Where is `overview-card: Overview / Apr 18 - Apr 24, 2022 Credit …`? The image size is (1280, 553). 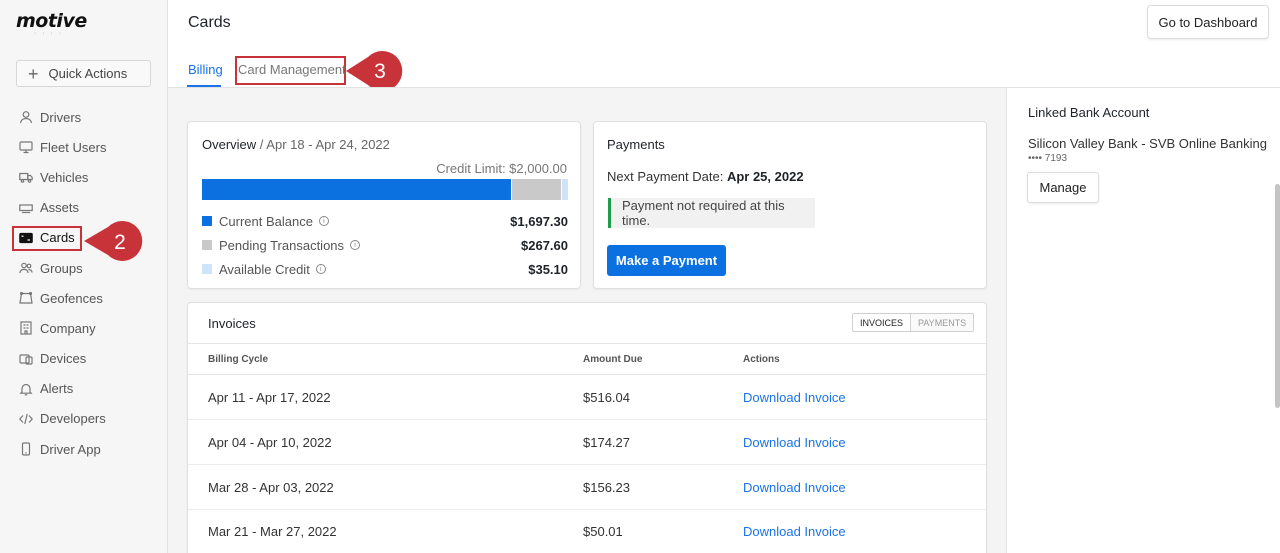 overview-card: Overview / Apr 18 - Apr 24, 2022 Credit … is located at coordinates (384, 205).